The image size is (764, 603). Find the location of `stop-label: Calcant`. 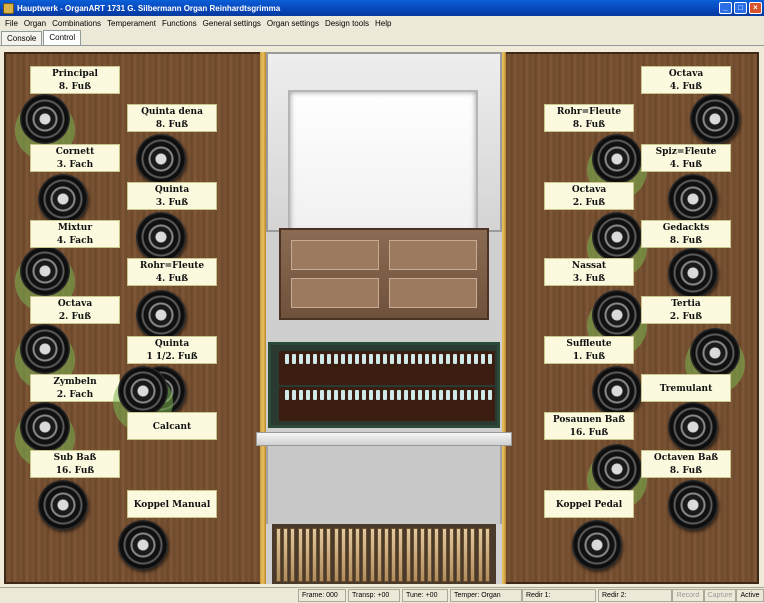

stop-label: Calcant is located at coordinates (172, 426).